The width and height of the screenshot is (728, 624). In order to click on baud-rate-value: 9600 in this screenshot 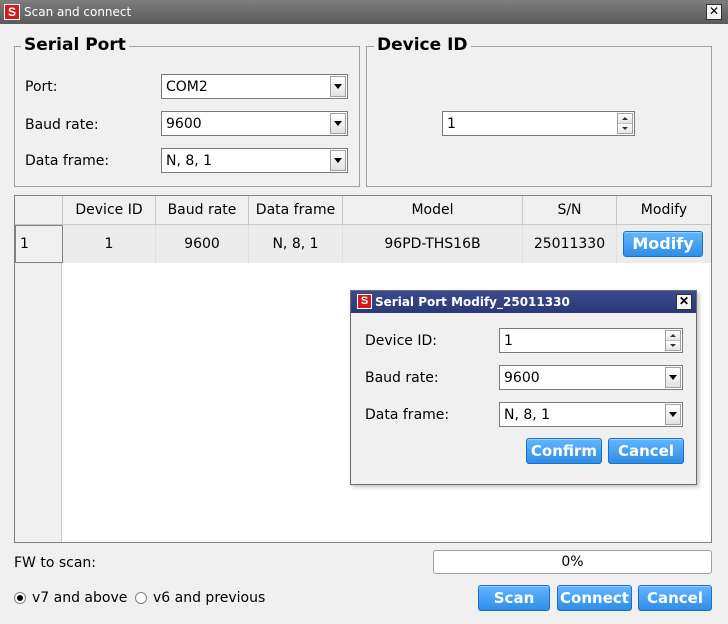, I will do `click(184, 123)`.